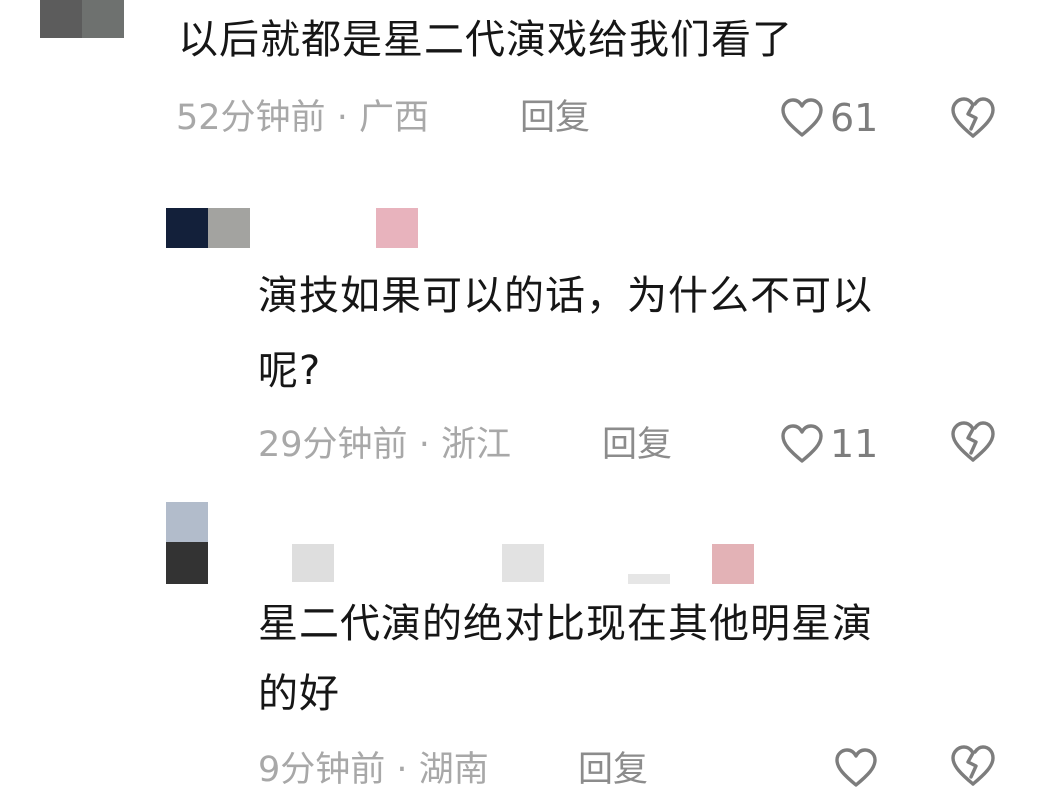 The width and height of the screenshot is (1045, 809). Describe the element at coordinates (829, 118) in the screenshot. I see `like-button: 61` at that location.